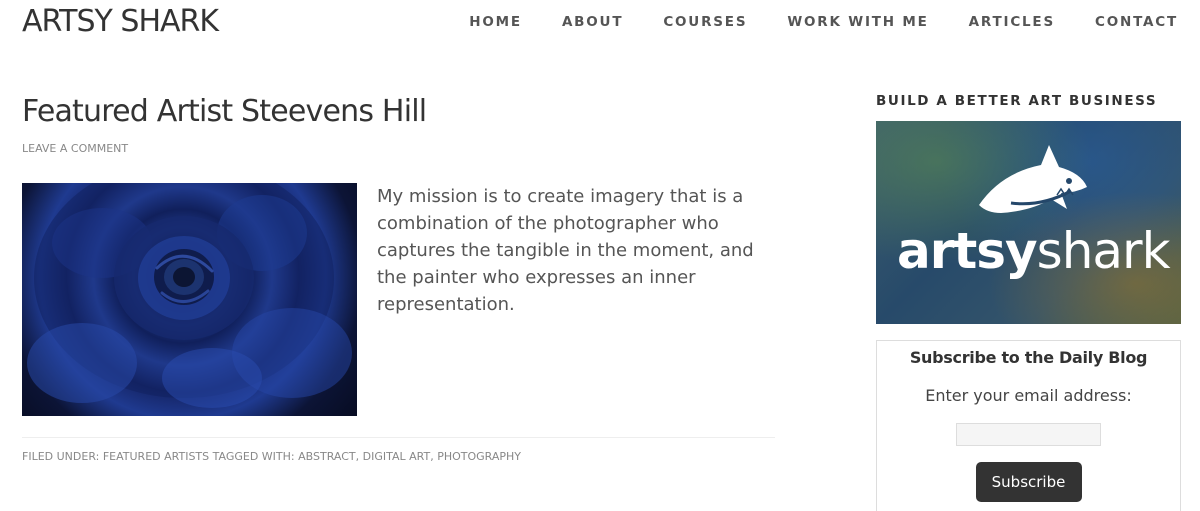 The height and width of the screenshot is (511, 1200). I want to click on brand-light: shark, so click(1103, 251).